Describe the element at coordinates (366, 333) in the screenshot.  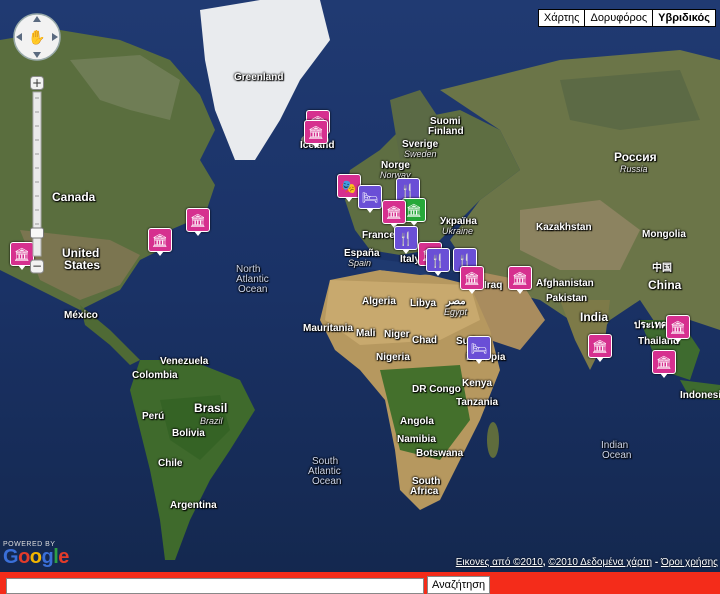
I see `label-mali: Mali` at that location.